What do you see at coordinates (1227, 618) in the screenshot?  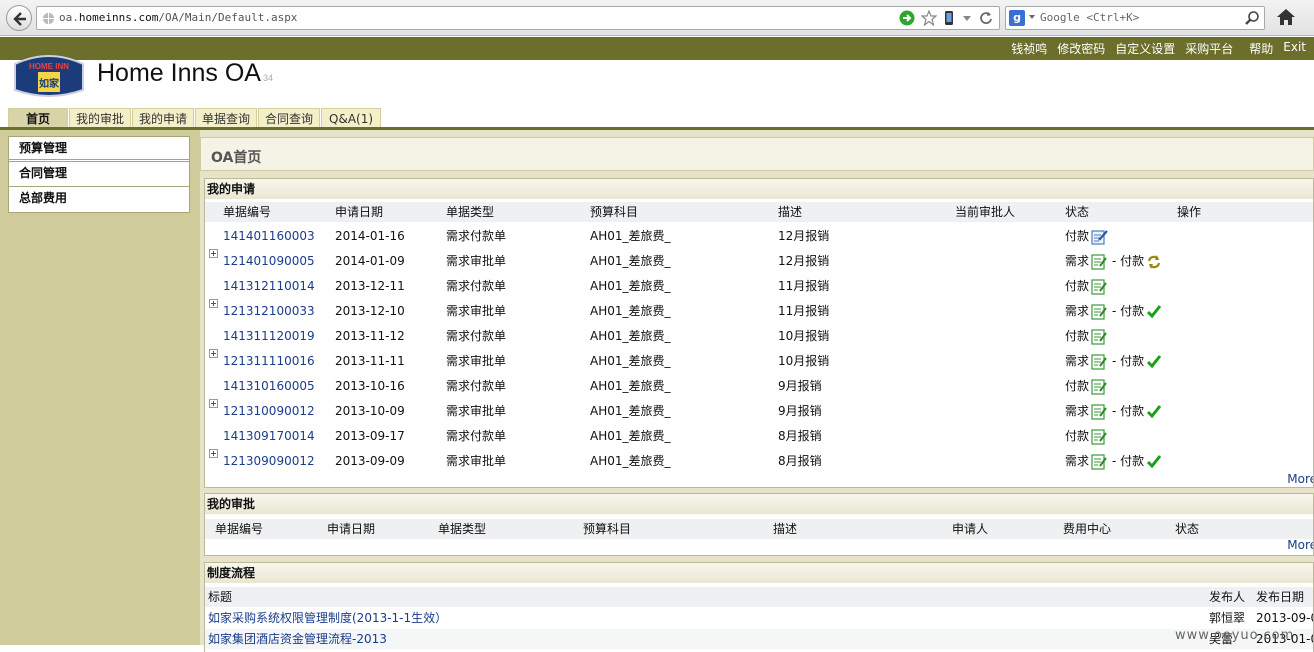 I see `policy-publisher: 郭恒翠` at bounding box center [1227, 618].